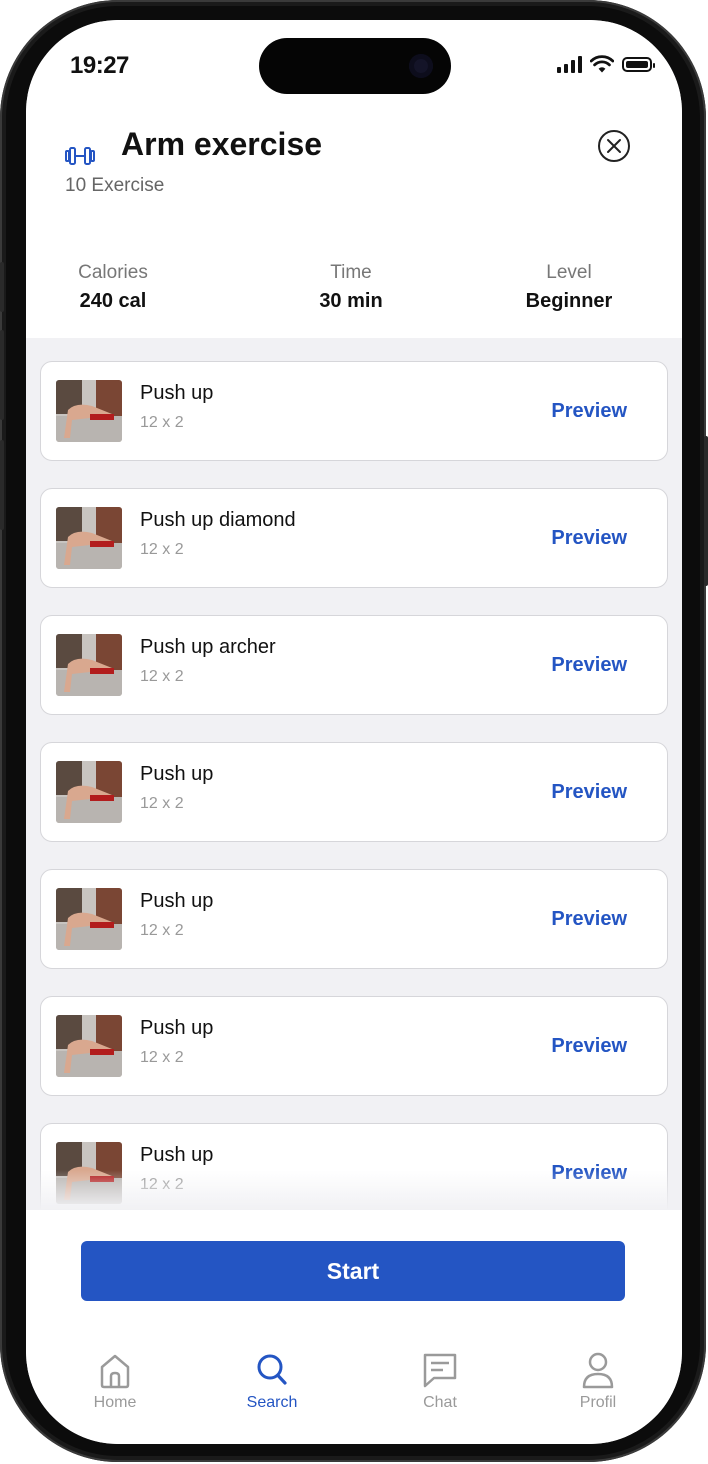 The height and width of the screenshot is (1464, 708). I want to click on signal-icon, so click(569, 64).